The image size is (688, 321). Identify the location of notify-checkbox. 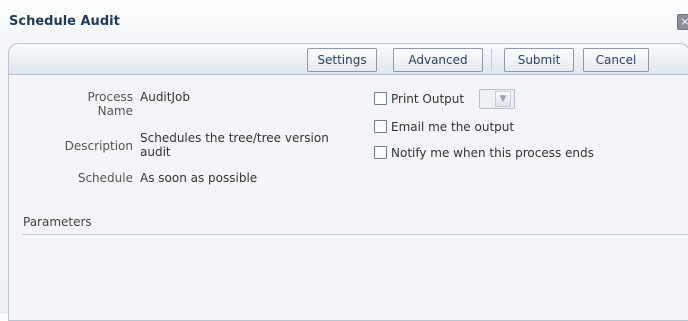
(380, 152).